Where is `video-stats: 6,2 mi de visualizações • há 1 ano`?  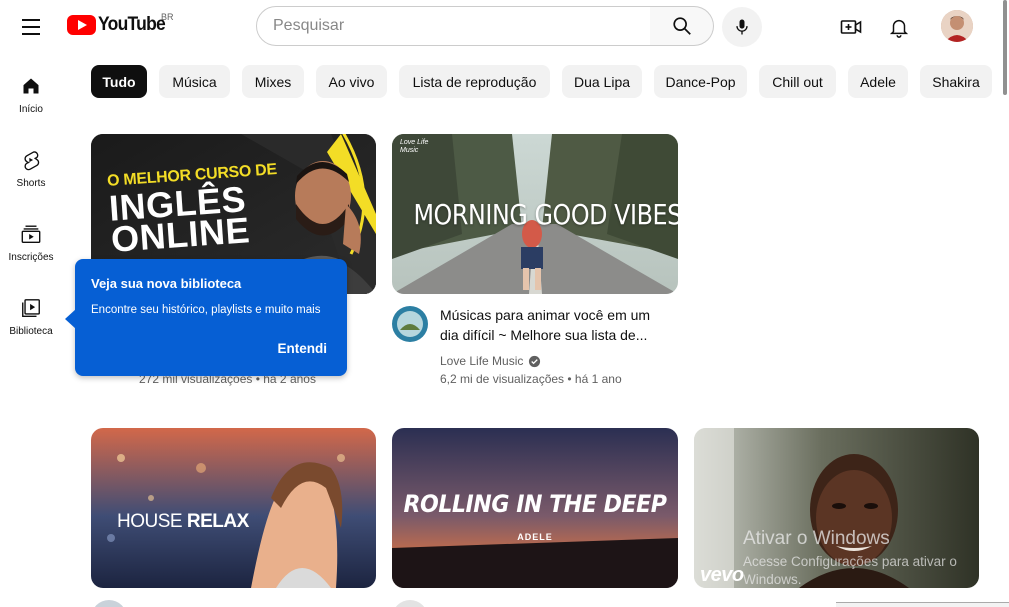 video-stats: 6,2 mi de visualizações • há 1 ano is located at coordinates (531, 379).